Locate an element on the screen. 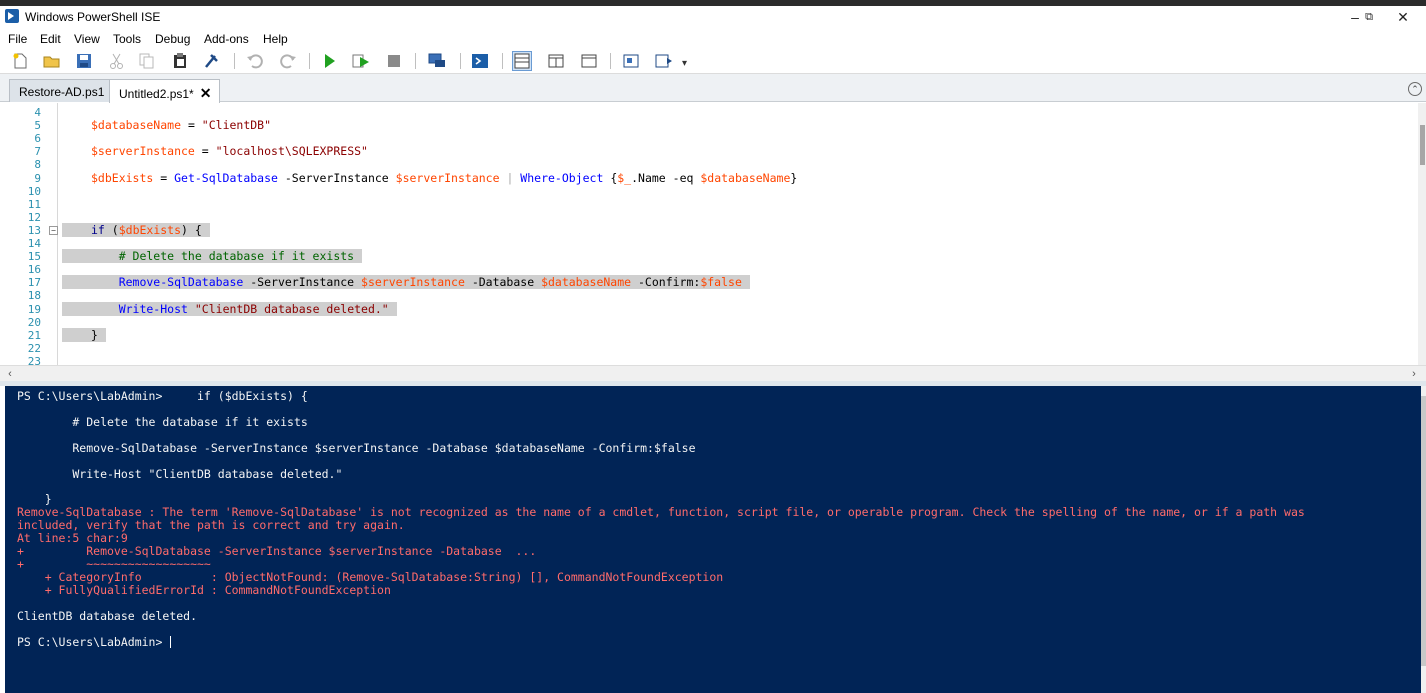 The height and width of the screenshot is (693, 1426). title-bar: Windows PowerShell ISE – ⧉ ✕ is located at coordinates (713, 17).